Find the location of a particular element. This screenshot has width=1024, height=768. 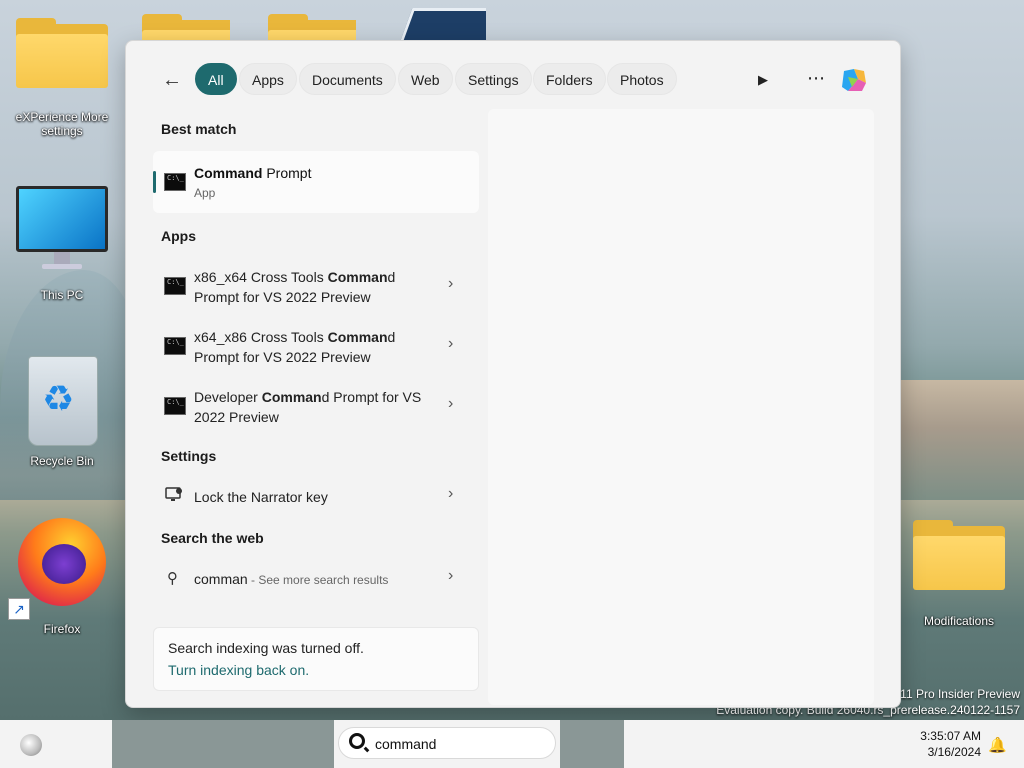

copilot-icon is located at coordinates (854, 80).